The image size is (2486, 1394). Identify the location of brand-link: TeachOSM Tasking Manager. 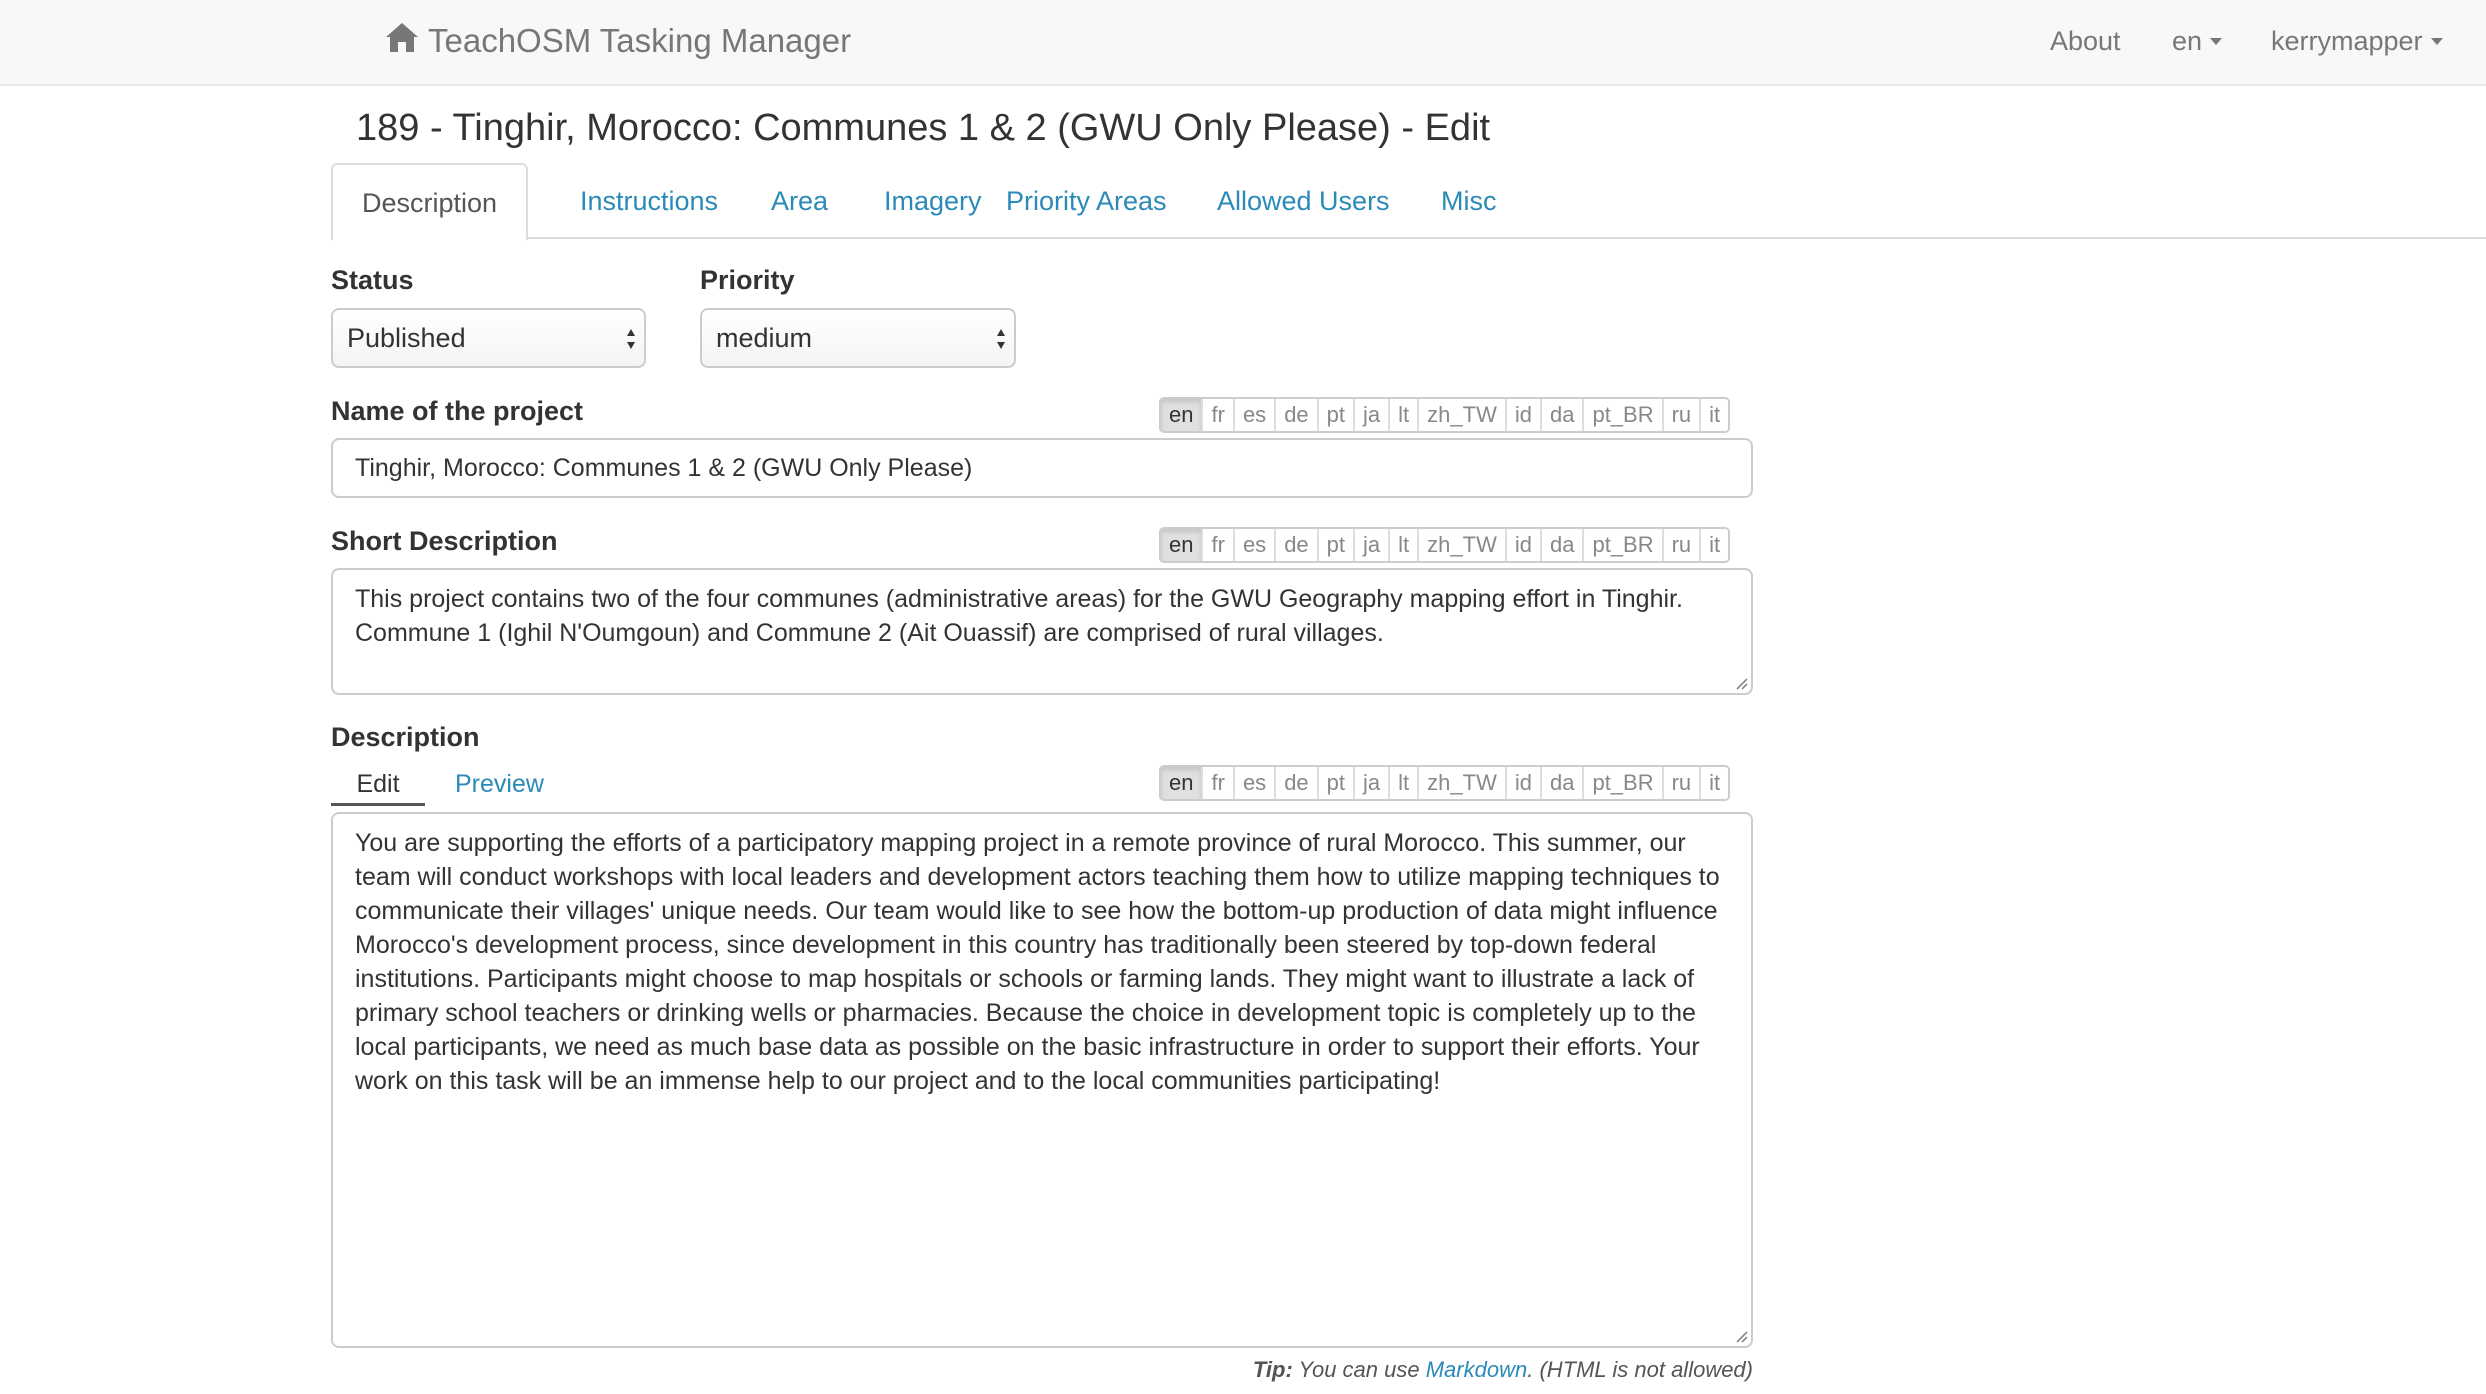
(617, 41).